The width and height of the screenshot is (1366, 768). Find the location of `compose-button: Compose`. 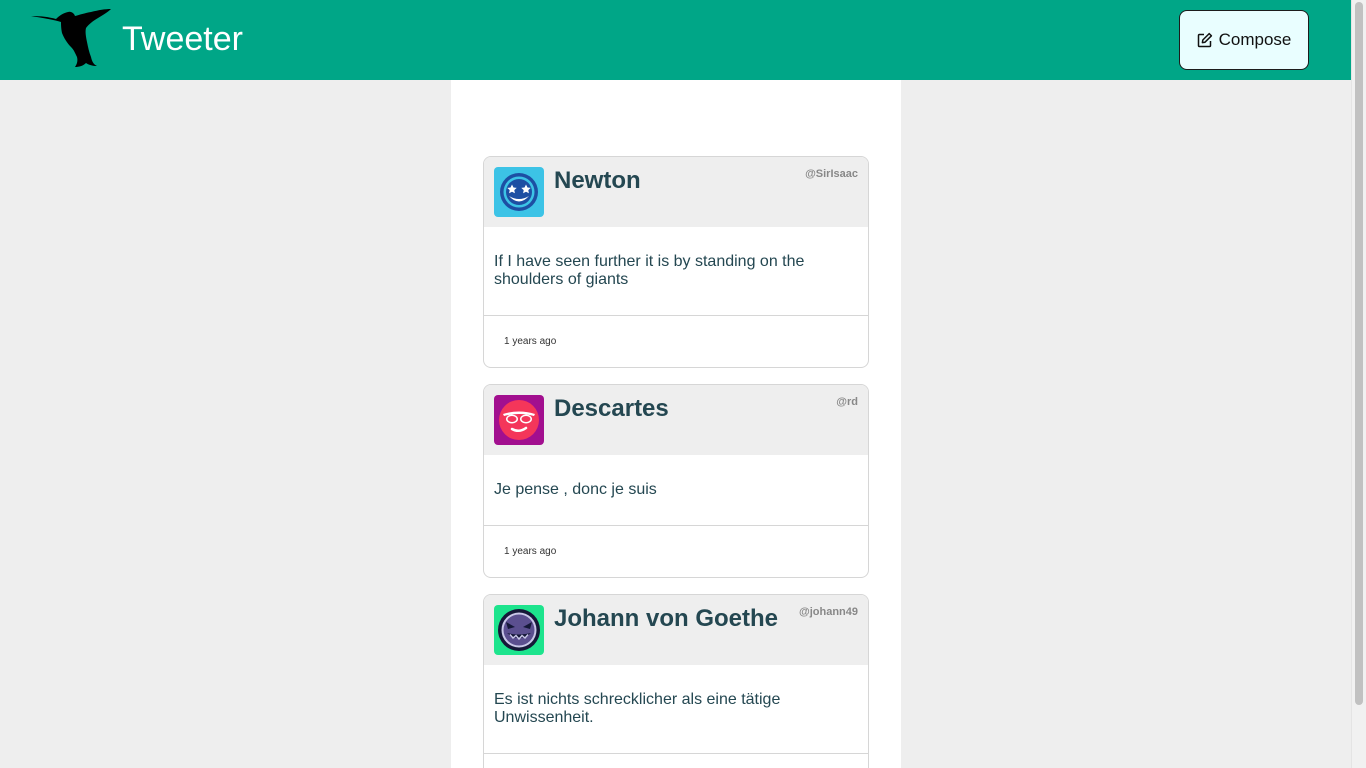

compose-button: Compose is located at coordinates (1244, 40).